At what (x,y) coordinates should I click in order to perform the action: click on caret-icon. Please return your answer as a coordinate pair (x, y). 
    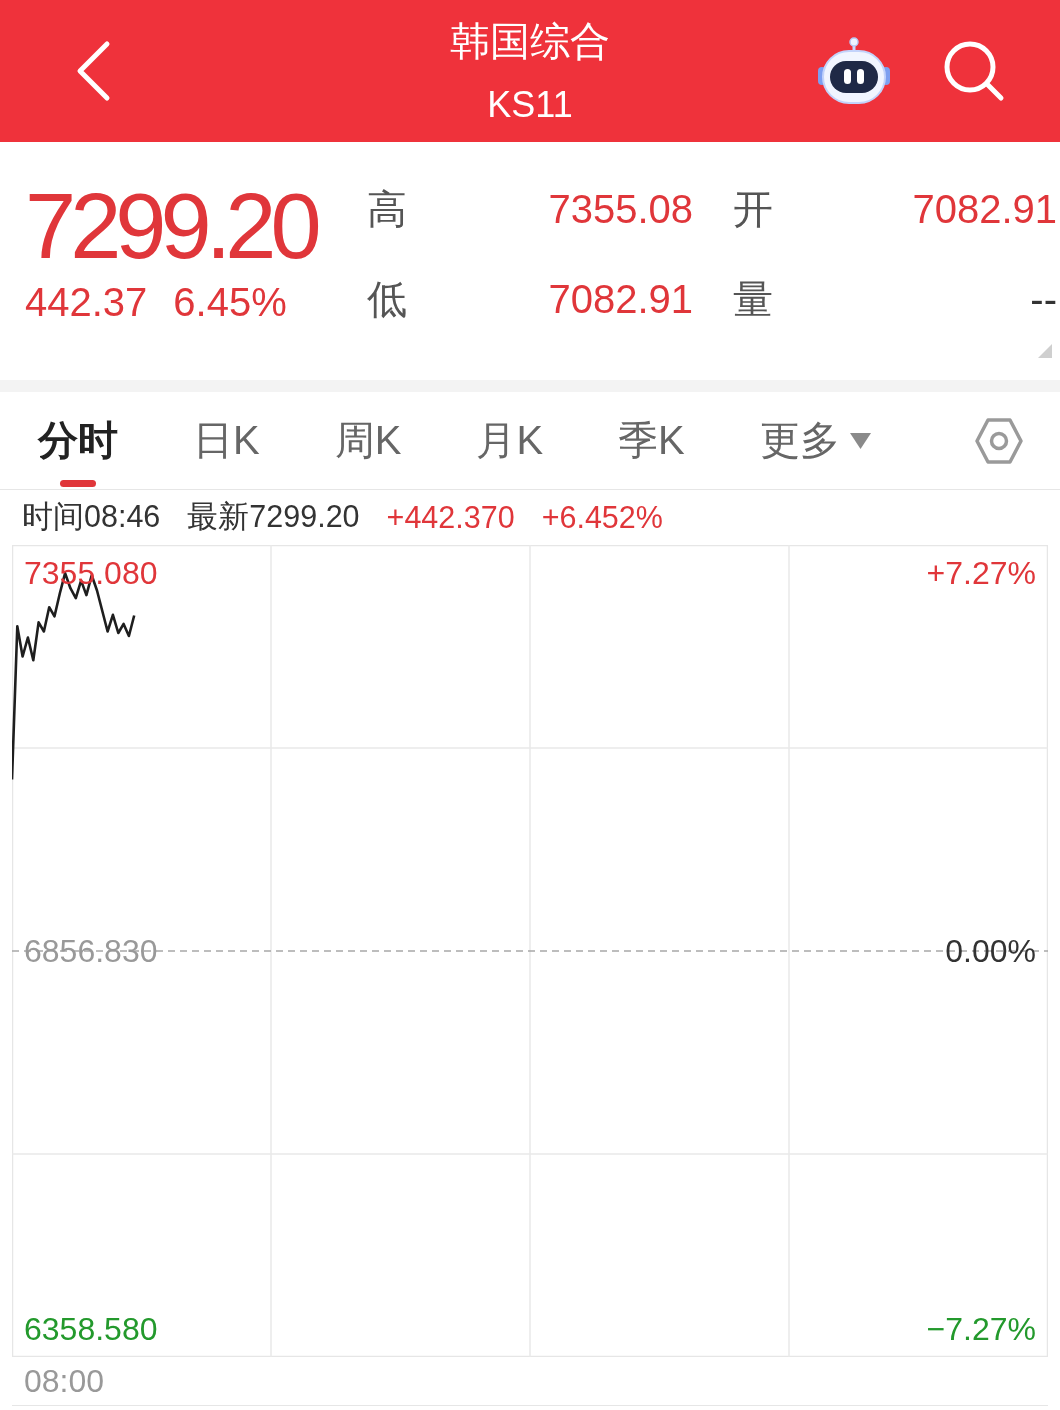
    Looking at the image, I should click on (860, 440).